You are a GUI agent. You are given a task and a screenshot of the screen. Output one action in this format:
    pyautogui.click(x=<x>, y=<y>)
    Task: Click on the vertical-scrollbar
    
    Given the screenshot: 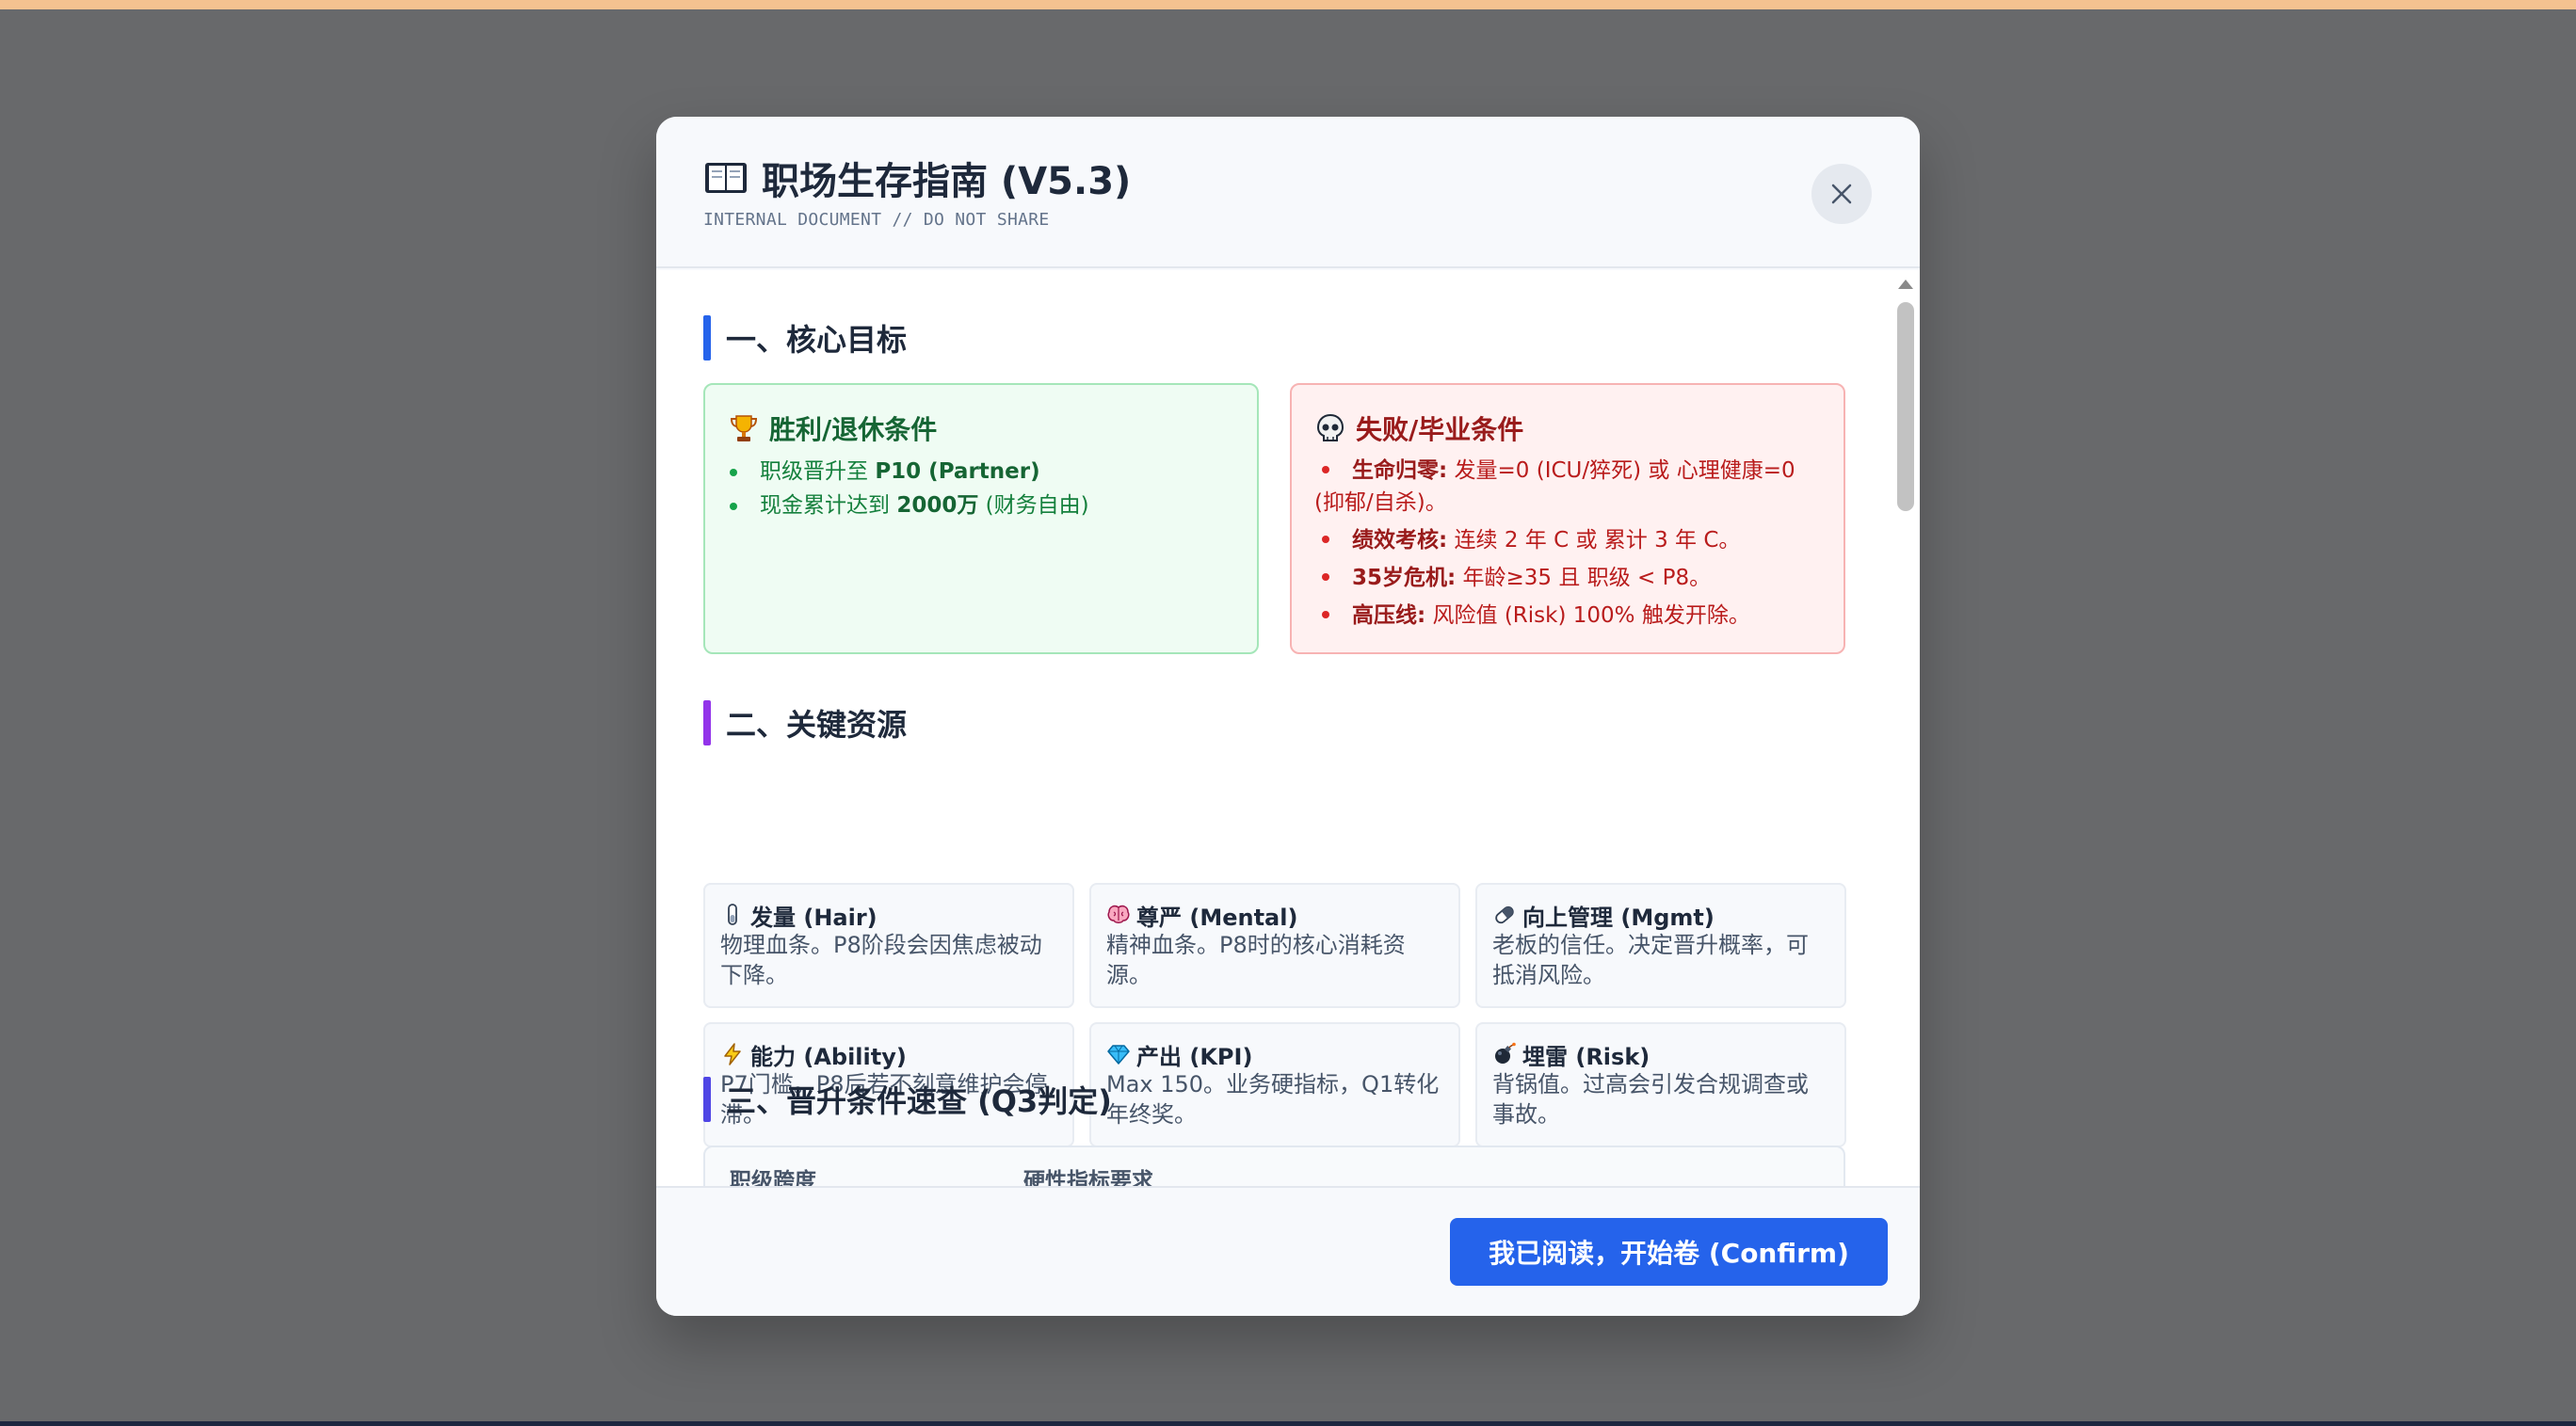 What is the action you would take?
    pyautogui.click(x=1906, y=786)
    